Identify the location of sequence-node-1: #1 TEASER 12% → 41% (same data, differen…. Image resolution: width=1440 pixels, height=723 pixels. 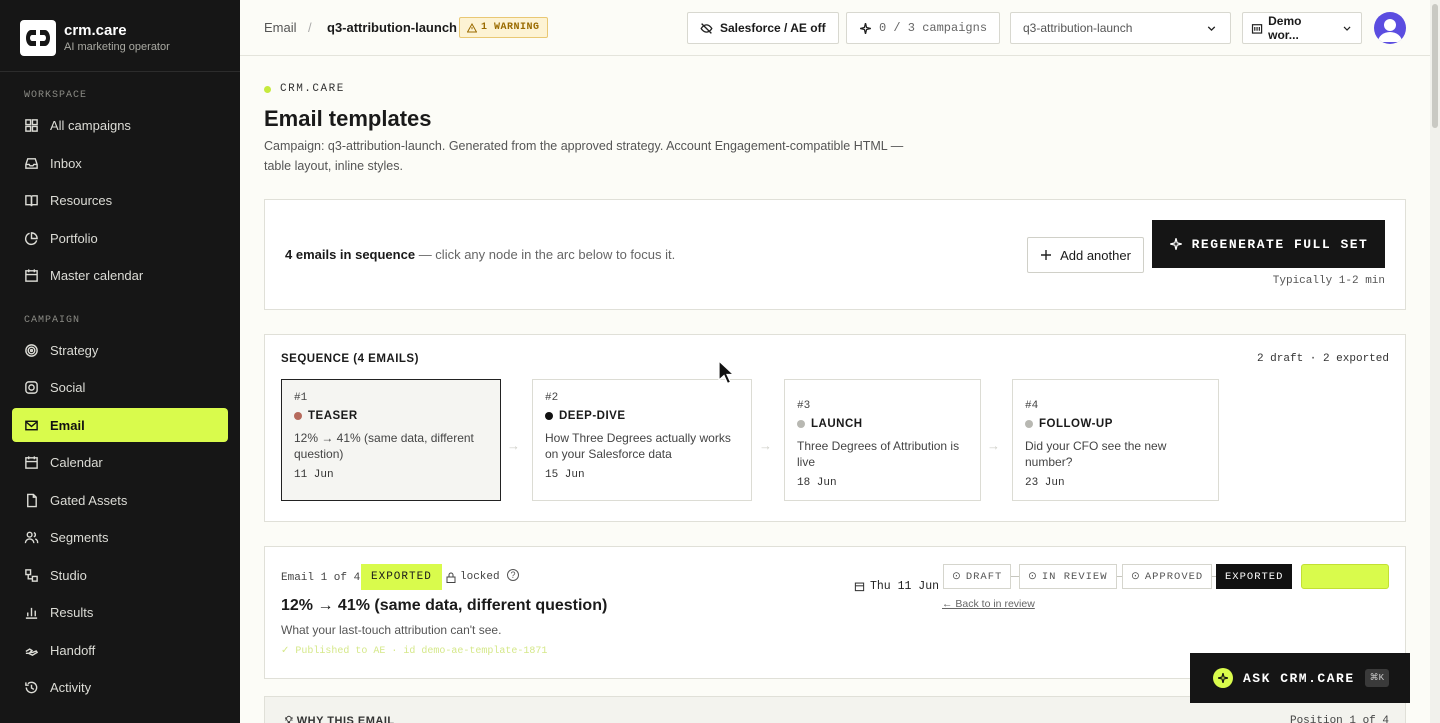
(391, 440).